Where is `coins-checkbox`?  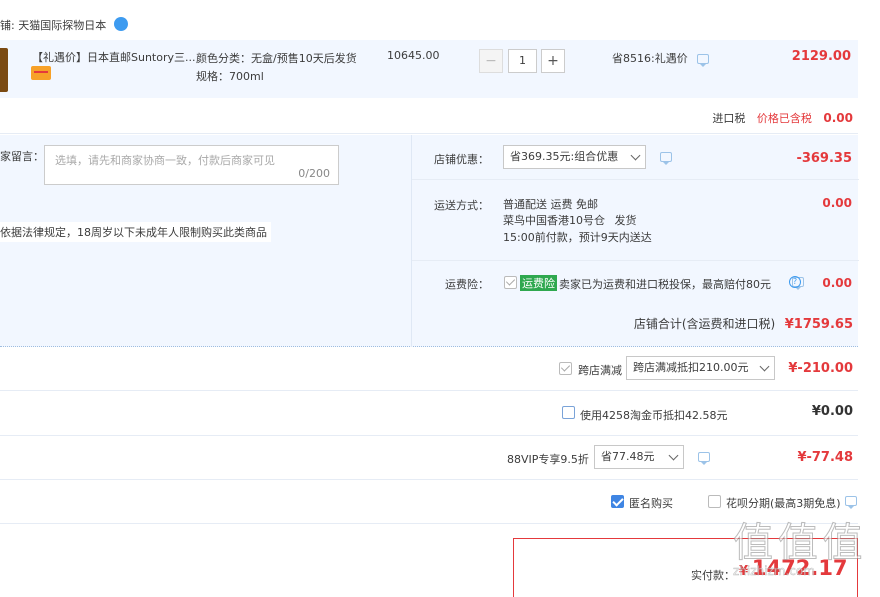
coins-checkbox is located at coordinates (568, 412).